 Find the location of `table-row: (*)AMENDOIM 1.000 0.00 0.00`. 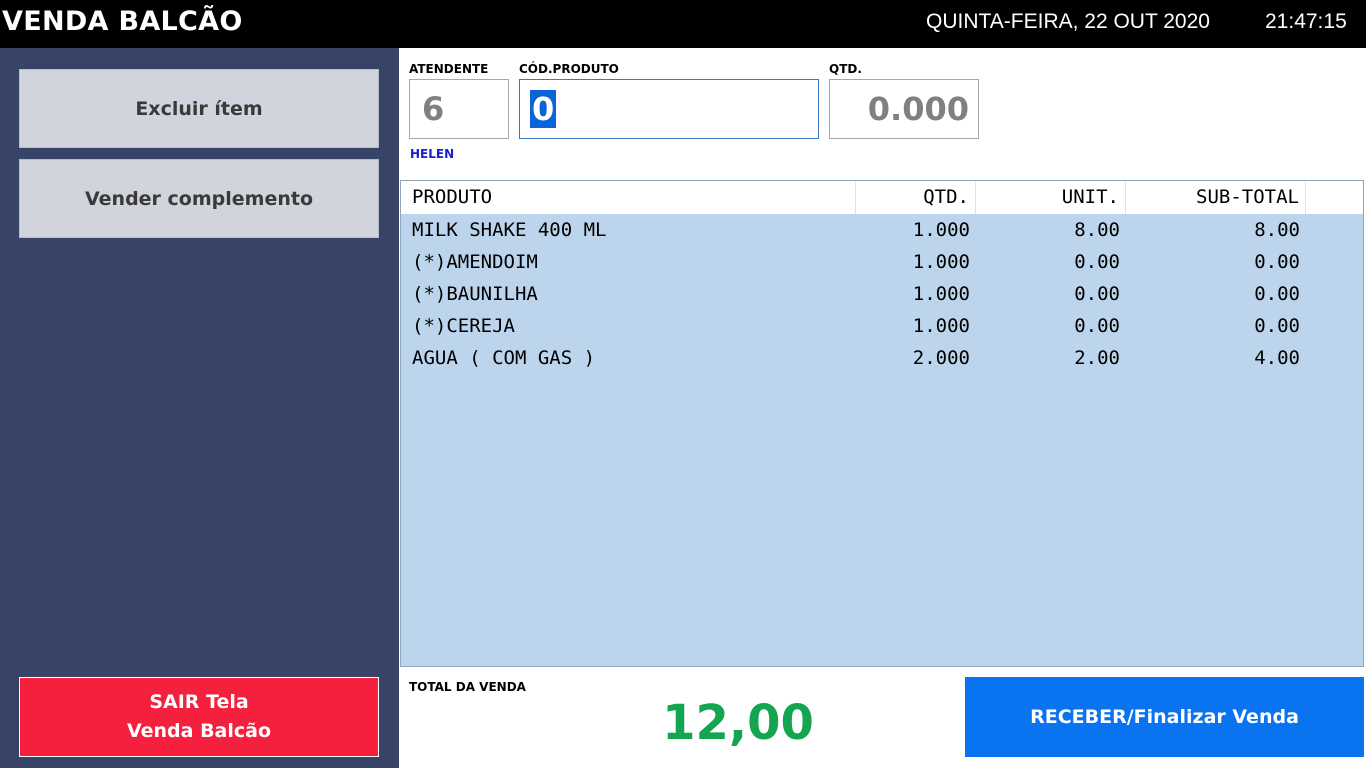

table-row: (*)AMENDOIM 1.000 0.00 0.00 is located at coordinates (882, 262).